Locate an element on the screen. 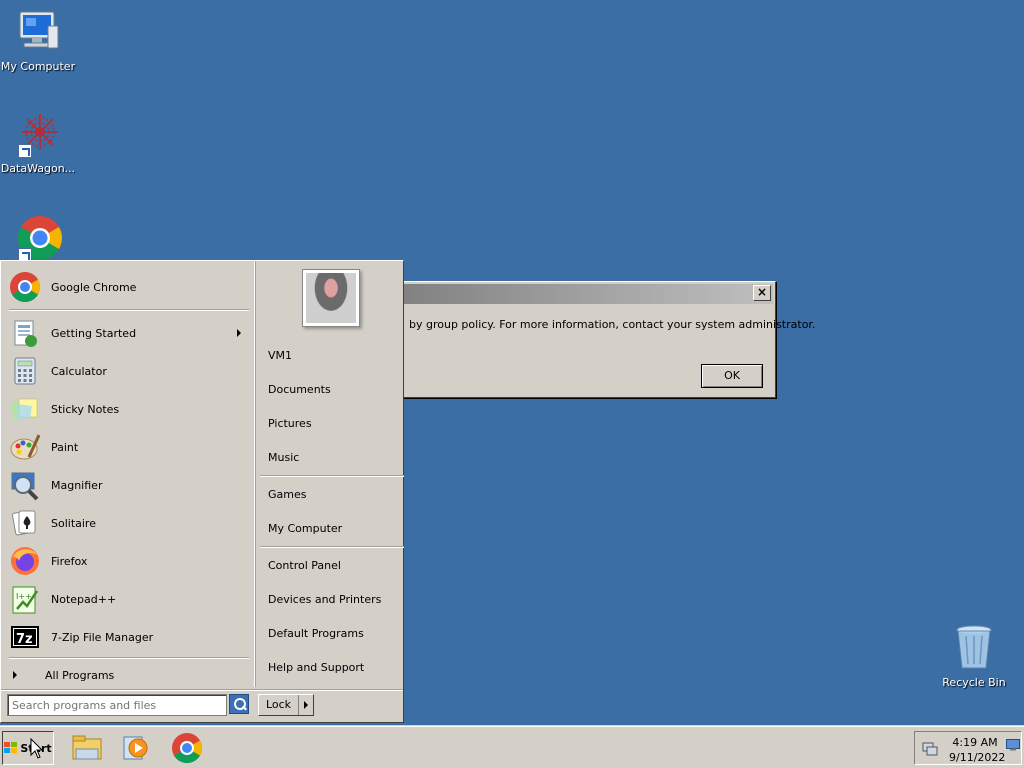  7zip-icon: 7z is located at coordinates (25, 637).